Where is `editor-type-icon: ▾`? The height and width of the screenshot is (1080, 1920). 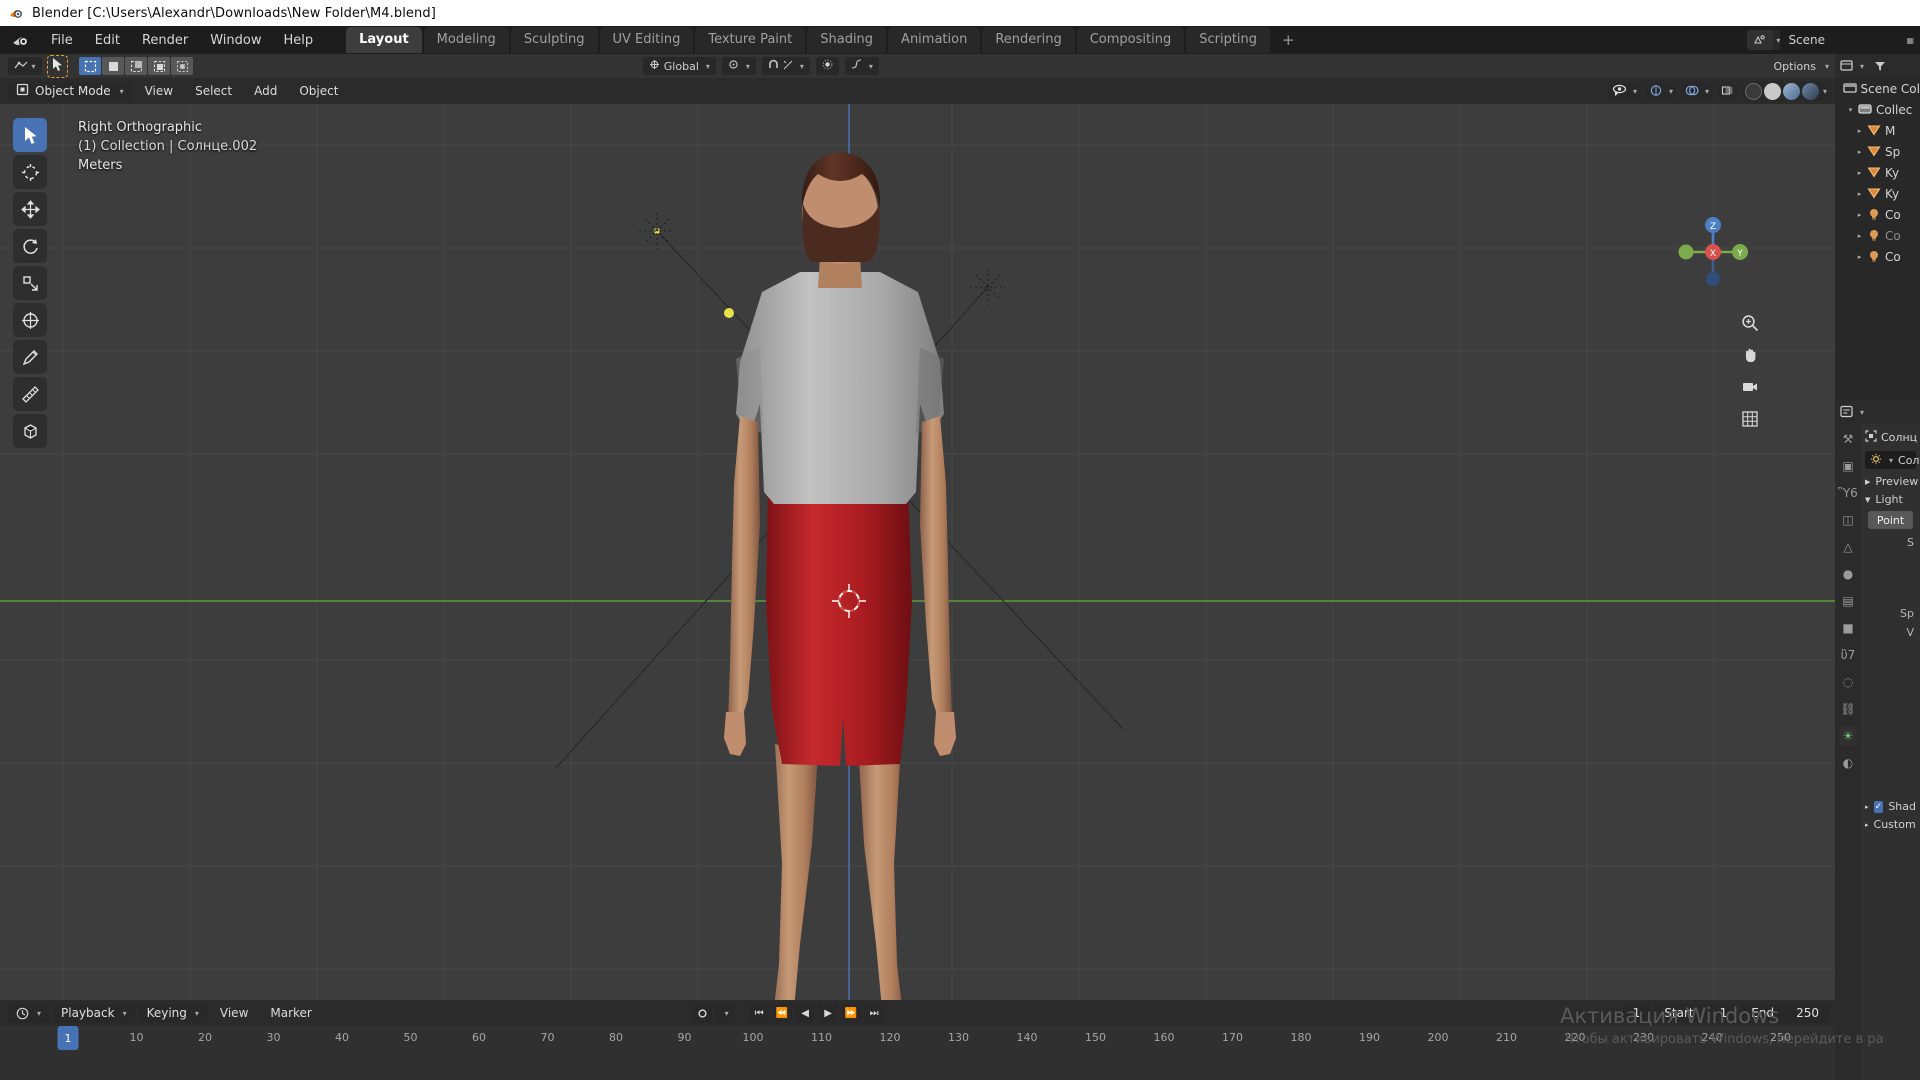
editor-type-icon: ▾ is located at coordinates (25, 66).